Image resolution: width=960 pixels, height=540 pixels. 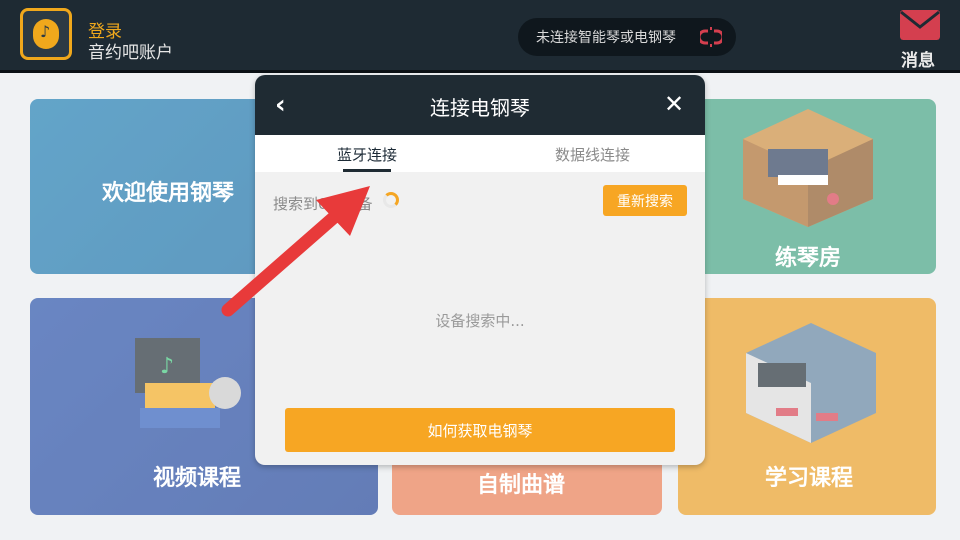 I want to click on connection-status-label: 未连接智能琴或电钢琴, so click(x=606, y=38).